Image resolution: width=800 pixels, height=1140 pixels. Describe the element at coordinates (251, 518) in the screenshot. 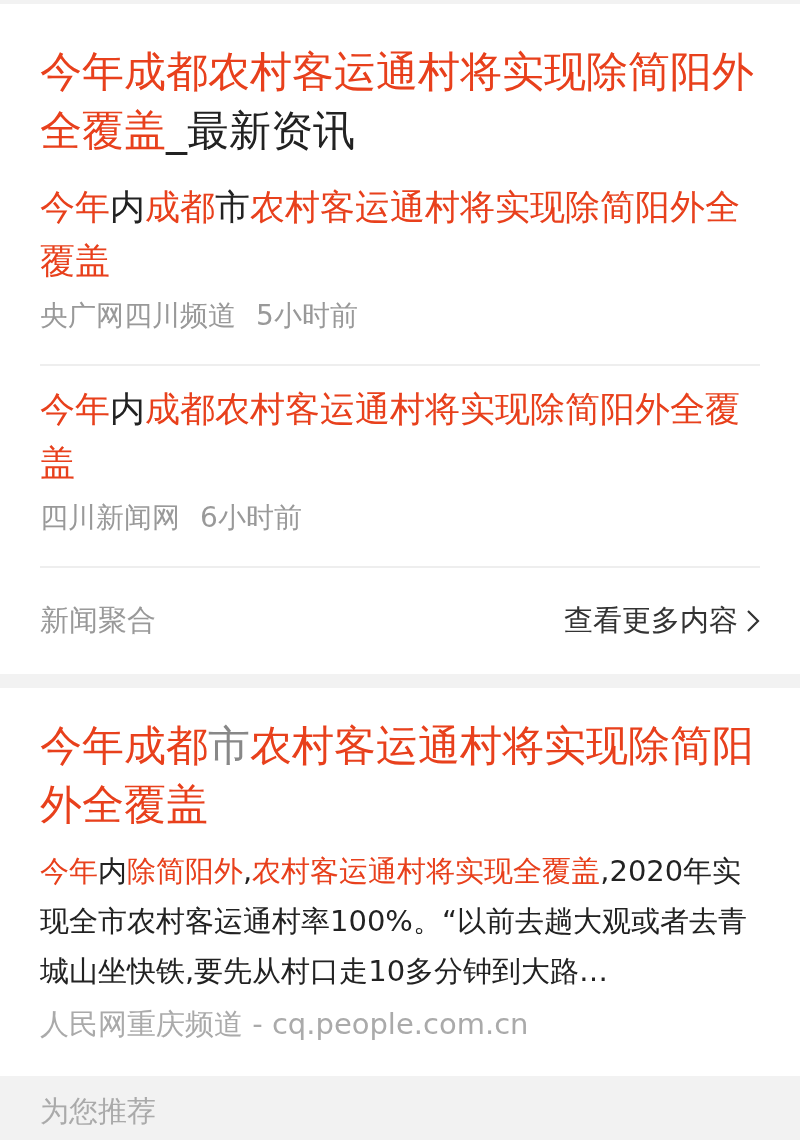

I see `news-time: 6小时前` at that location.